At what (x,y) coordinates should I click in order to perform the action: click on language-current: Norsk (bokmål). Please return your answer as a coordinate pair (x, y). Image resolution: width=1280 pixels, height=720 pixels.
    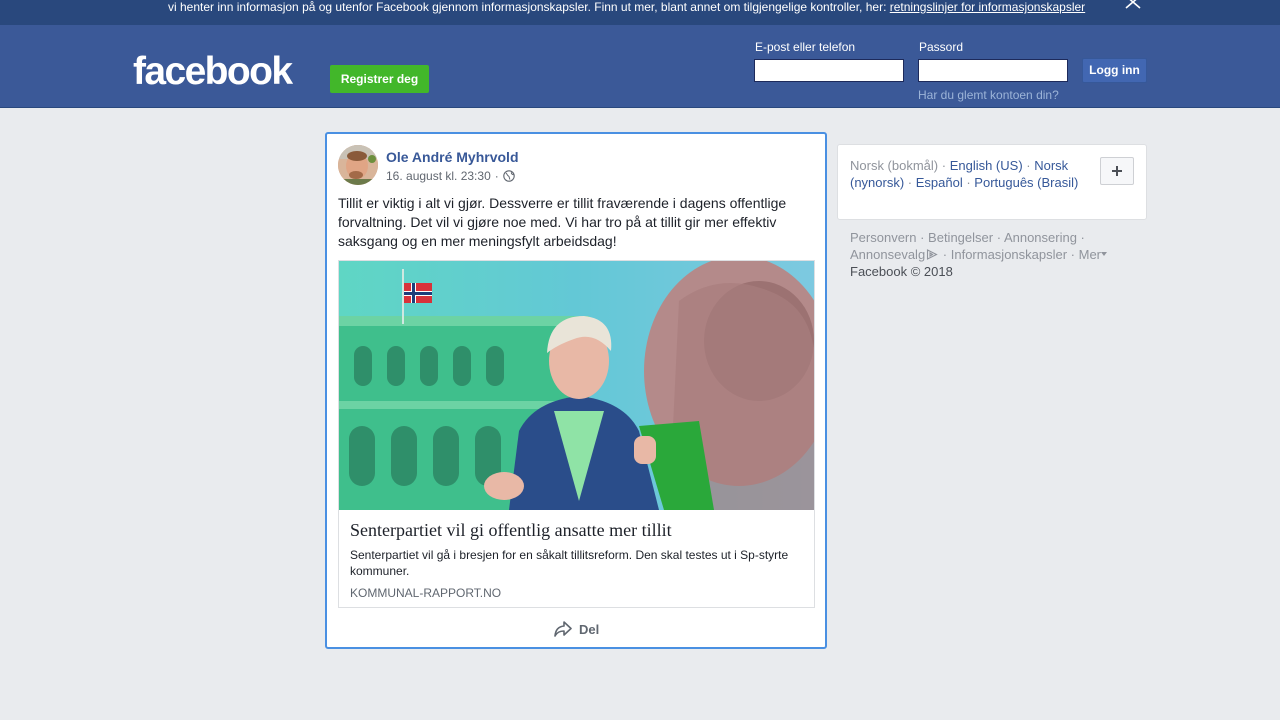
    Looking at the image, I should click on (894, 165).